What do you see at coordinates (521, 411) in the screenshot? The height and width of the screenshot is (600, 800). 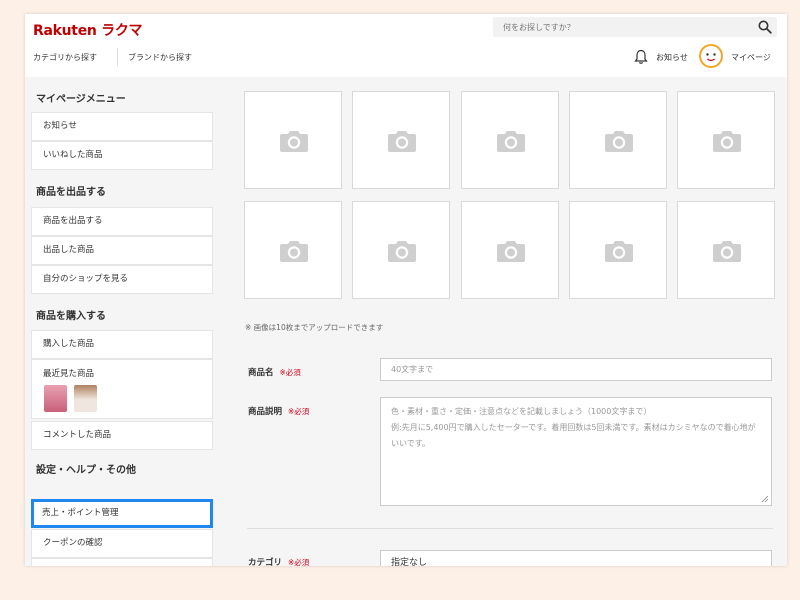 I see `description-placeholder-line1: 色・素材・重さ・定価・注意点などを記載しましょう（1000文字まで）` at bounding box center [521, 411].